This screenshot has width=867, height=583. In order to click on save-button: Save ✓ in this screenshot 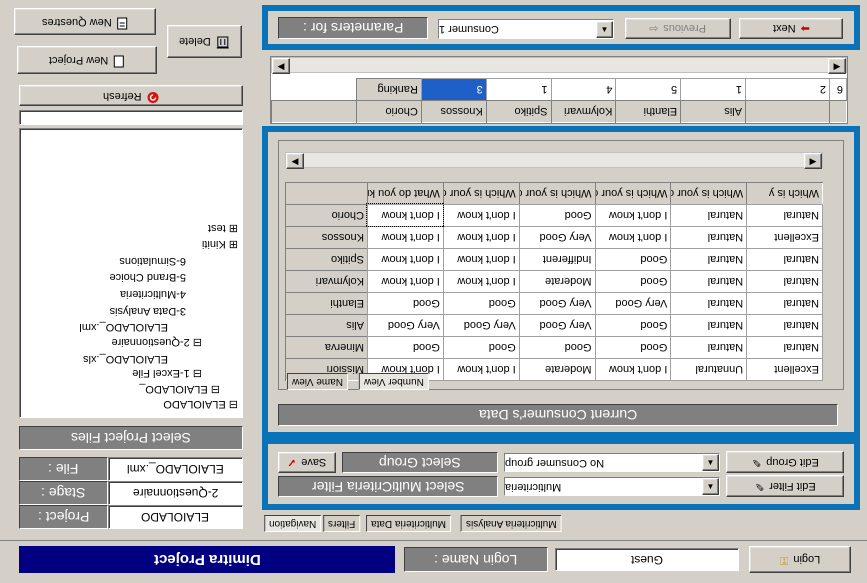, I will do `click(307, 462)`.